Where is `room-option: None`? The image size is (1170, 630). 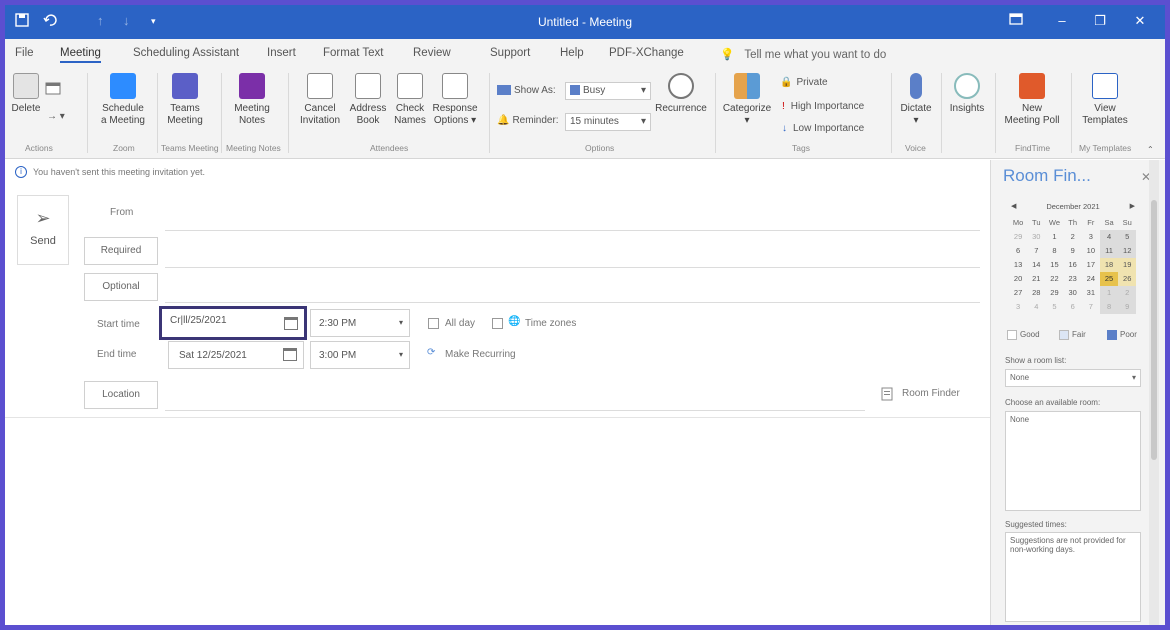 room-option: None is located at coordinates (1019, 419).